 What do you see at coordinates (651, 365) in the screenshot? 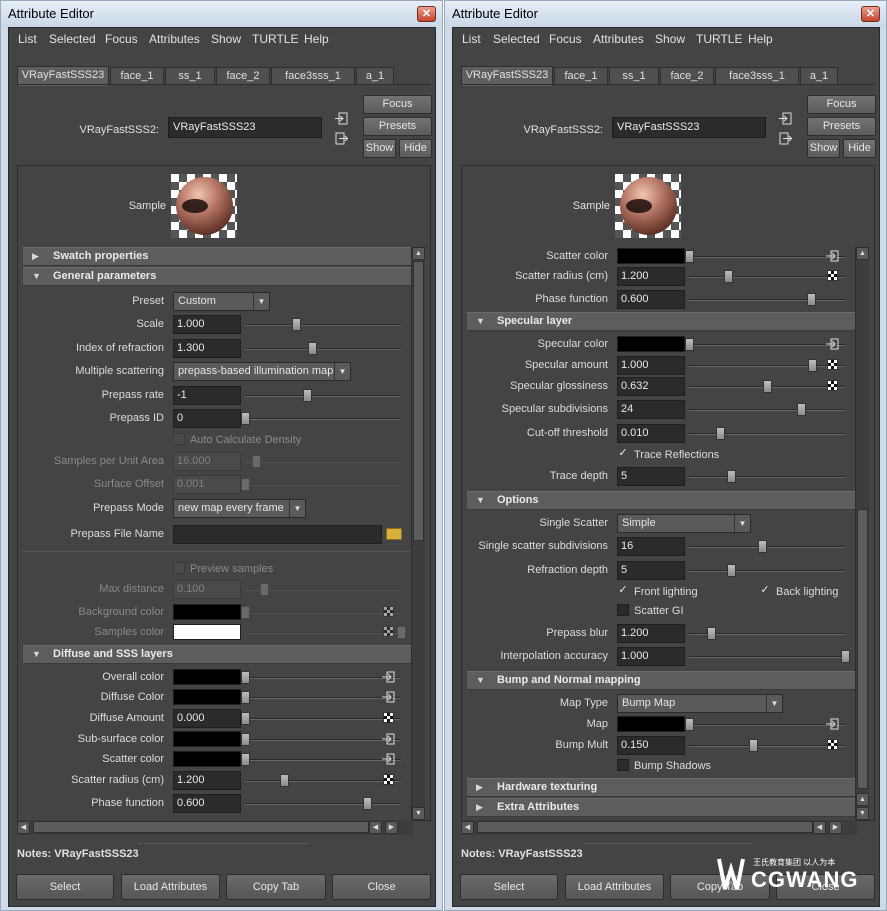
I see `specular-amount-field: 1.000` at bounding box center [651, 365].